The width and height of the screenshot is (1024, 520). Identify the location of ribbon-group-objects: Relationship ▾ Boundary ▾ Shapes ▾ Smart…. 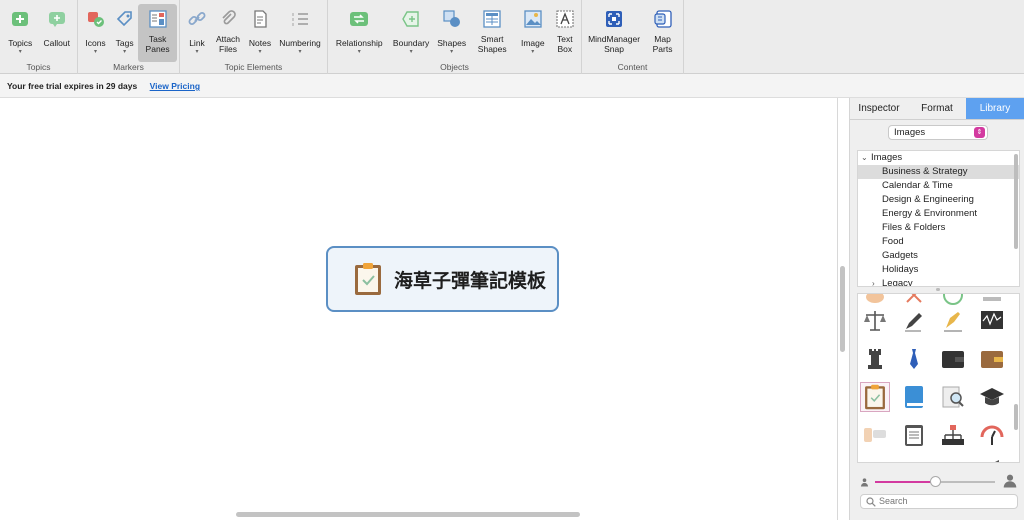
(455, 37).